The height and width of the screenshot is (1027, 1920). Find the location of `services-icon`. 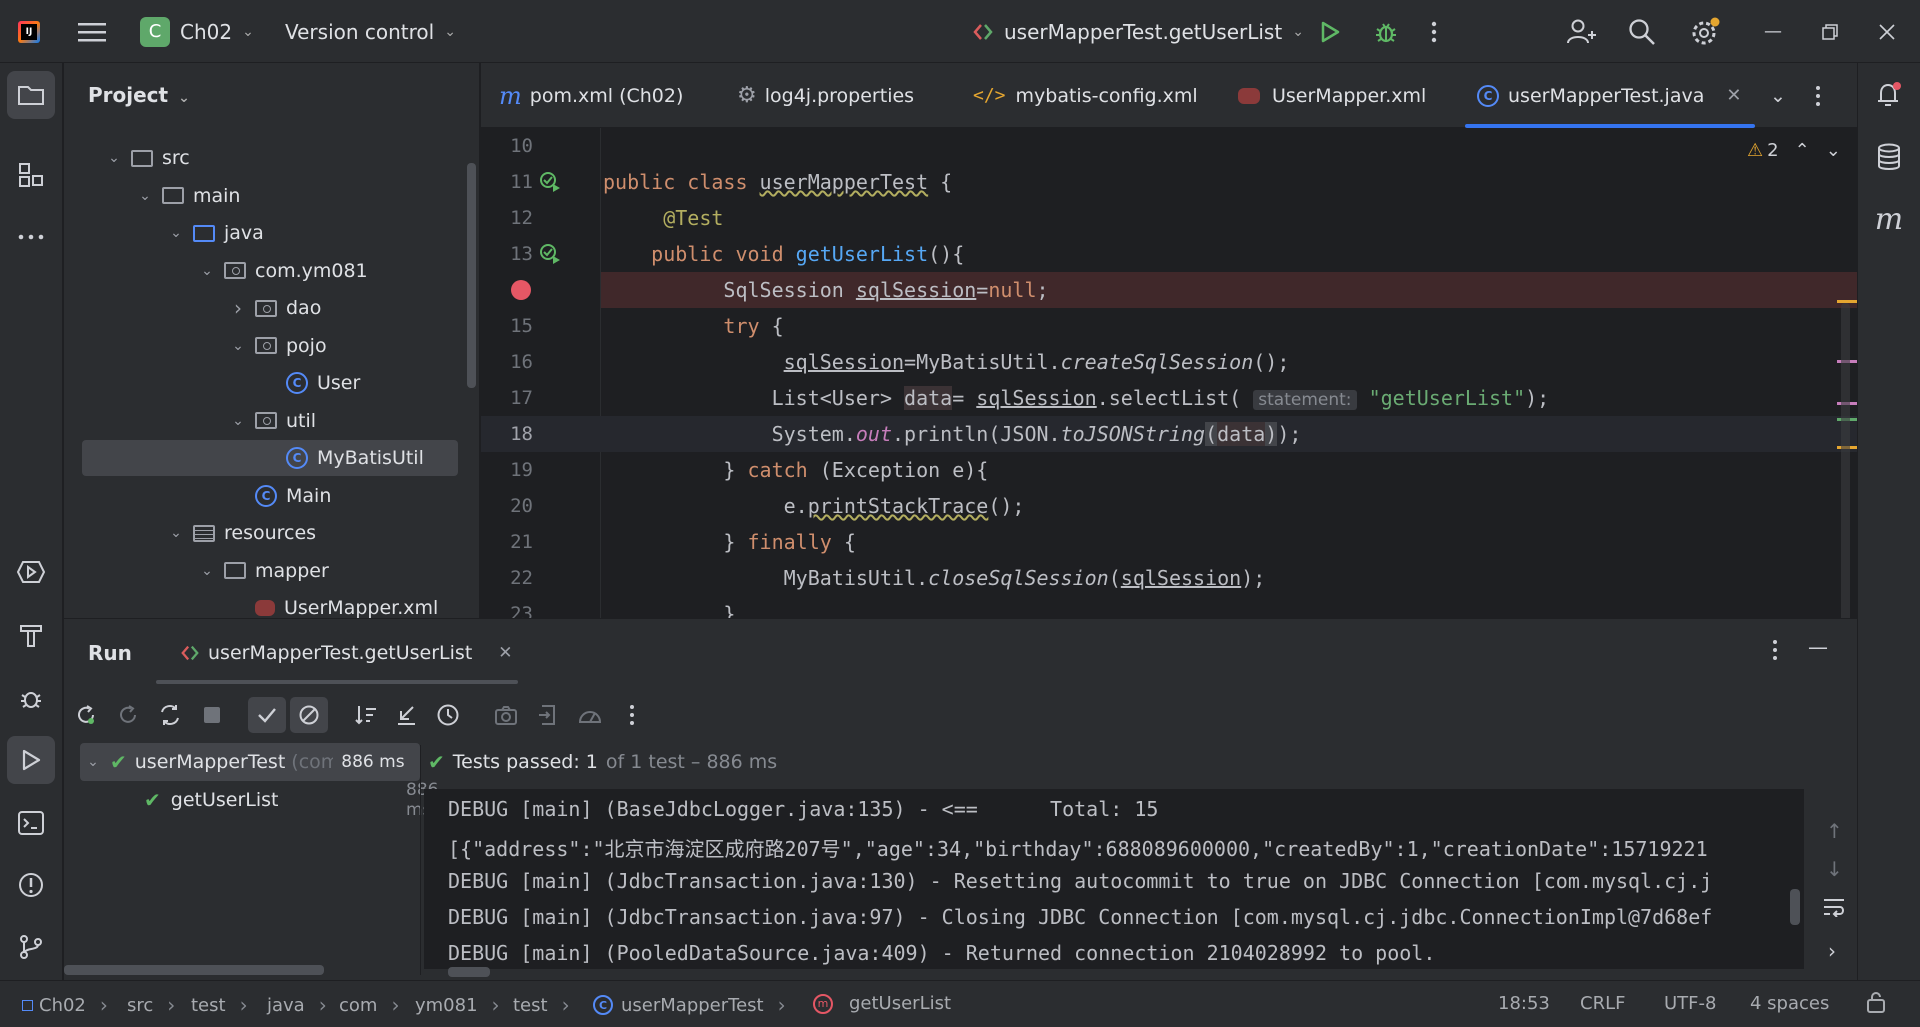

services-icon is located at coordinates (31, 572).